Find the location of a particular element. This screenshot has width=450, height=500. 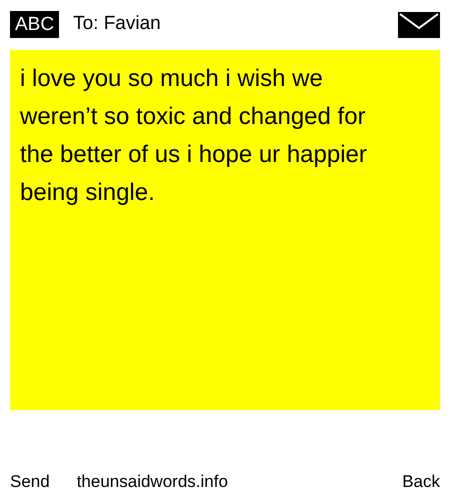

envelope-icon is located at coordinates (419, 25).